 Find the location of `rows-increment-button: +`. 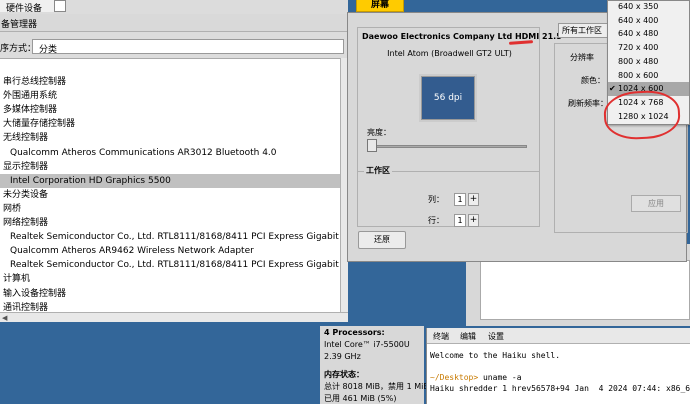

rows-increment-button: + is located at coordinates (473, 220).